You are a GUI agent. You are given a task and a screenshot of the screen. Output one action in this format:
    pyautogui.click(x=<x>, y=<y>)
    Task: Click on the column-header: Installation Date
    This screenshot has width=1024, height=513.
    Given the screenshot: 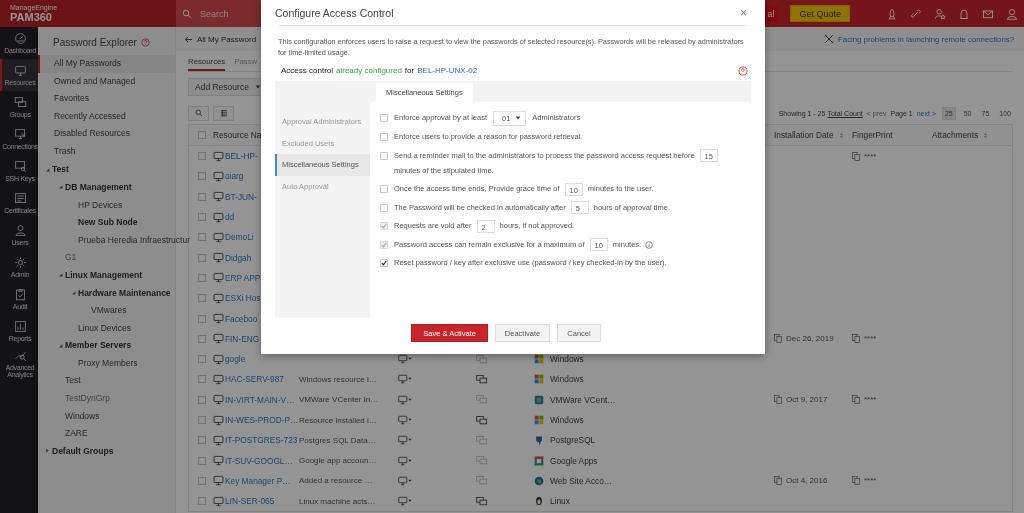 What is the action you would take?
    pyautogui.click(x=813, y=135)
    